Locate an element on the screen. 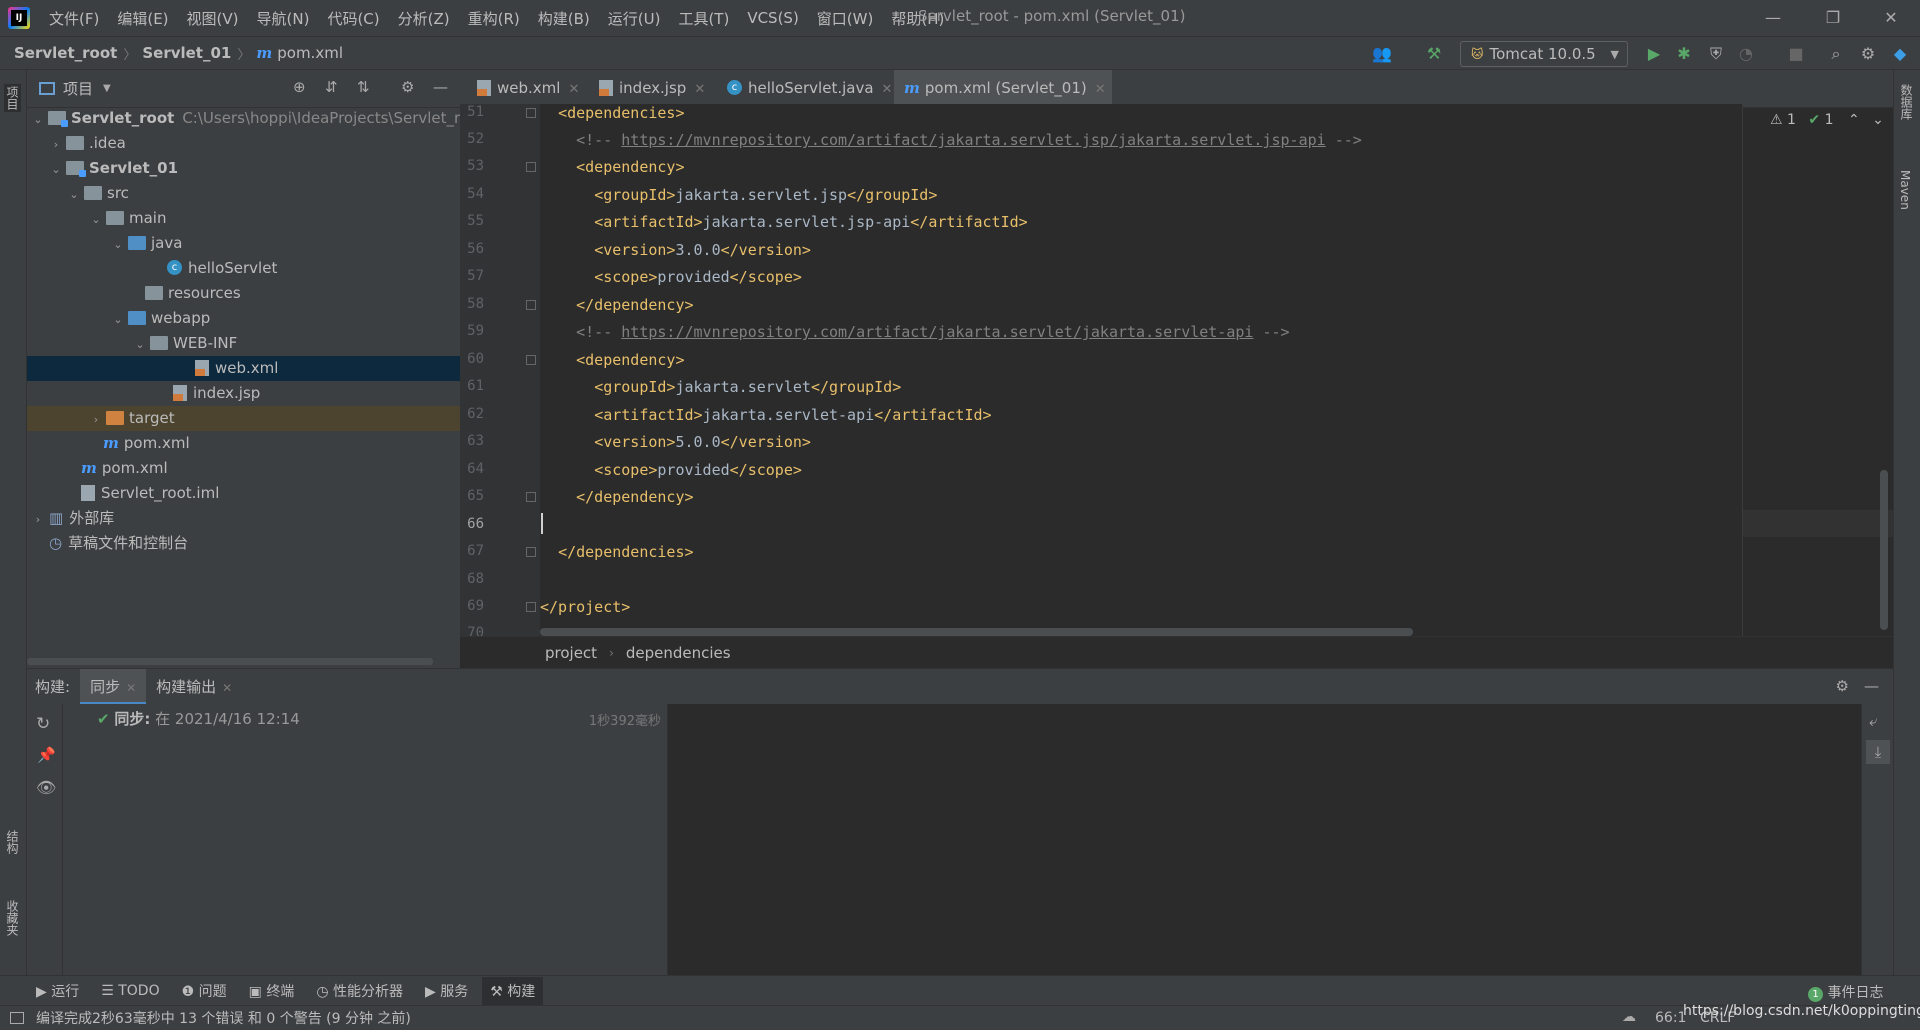  menu-edit: 编辑(E) is located at coordinates (142, 18).